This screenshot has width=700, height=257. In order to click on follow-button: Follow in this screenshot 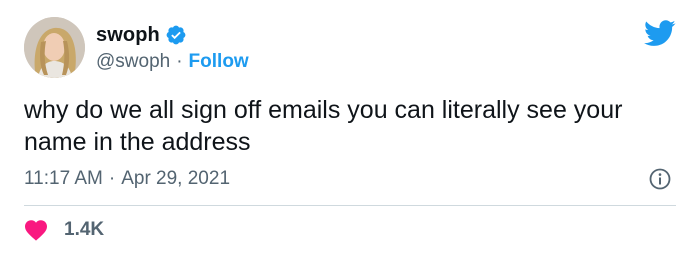, I will do `click(219, 62)`.